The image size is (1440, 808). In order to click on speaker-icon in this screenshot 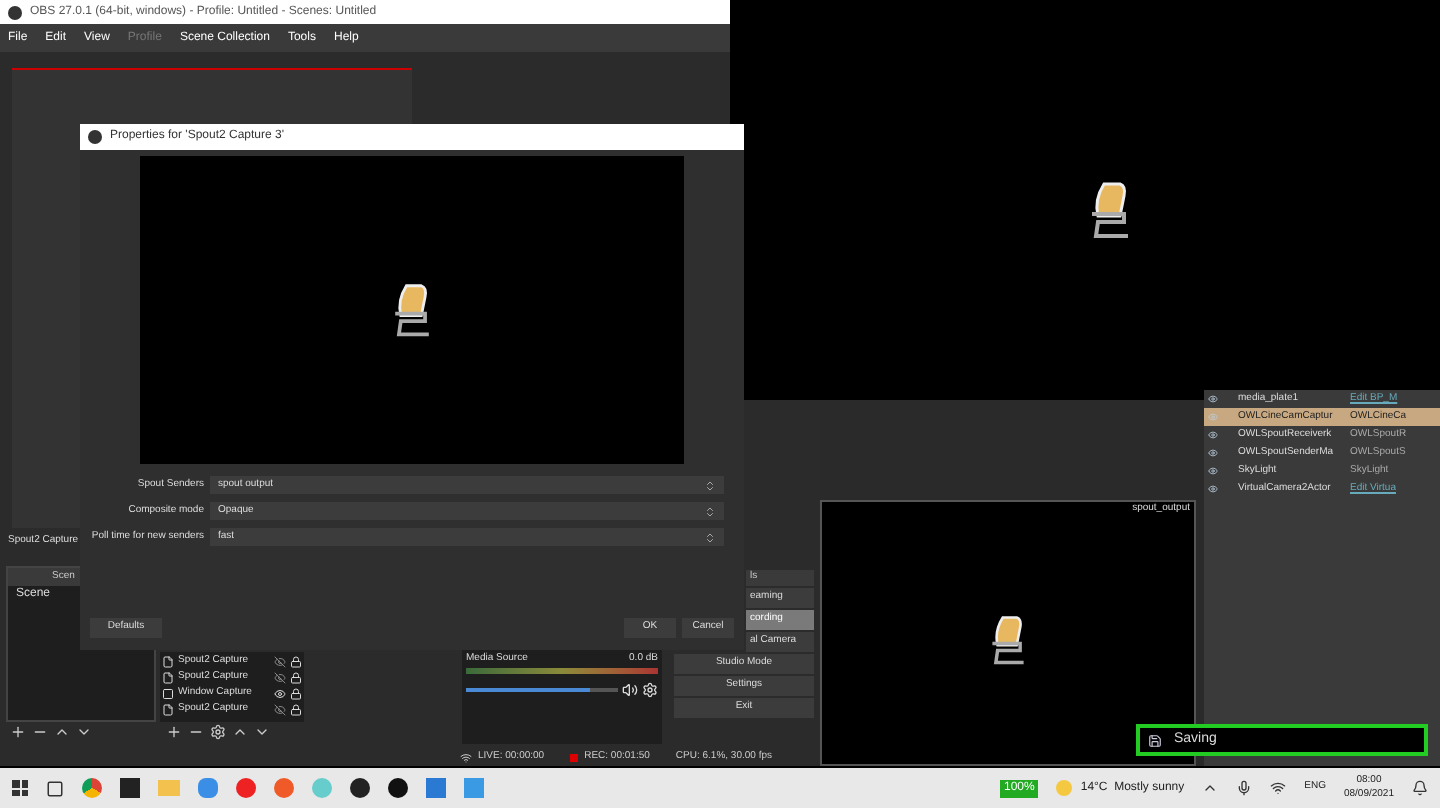, I will do `click(630, 689)`.